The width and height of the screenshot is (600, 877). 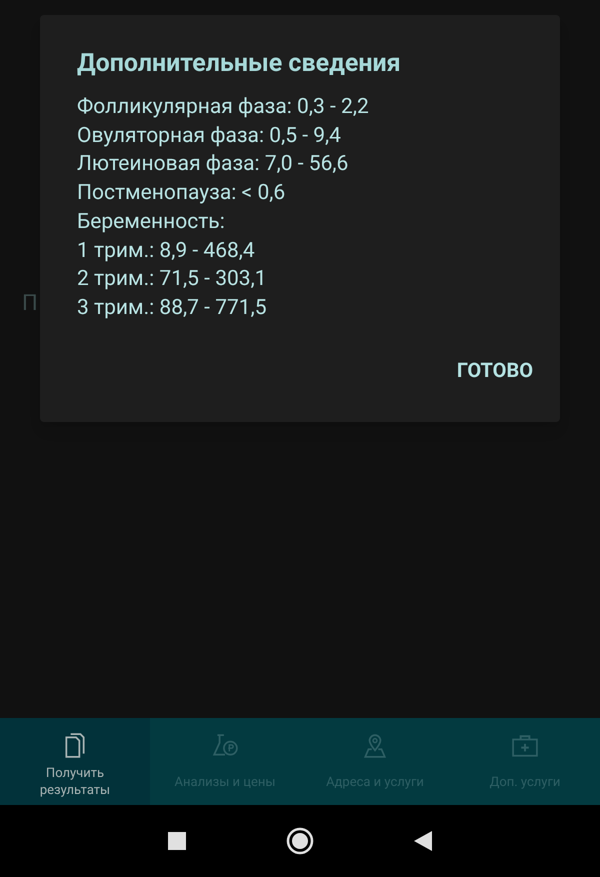 What do you see at coordinates (151, 222) in the screenshot?
I see `info-line: Беременность:` at bounding box center [151, 222].